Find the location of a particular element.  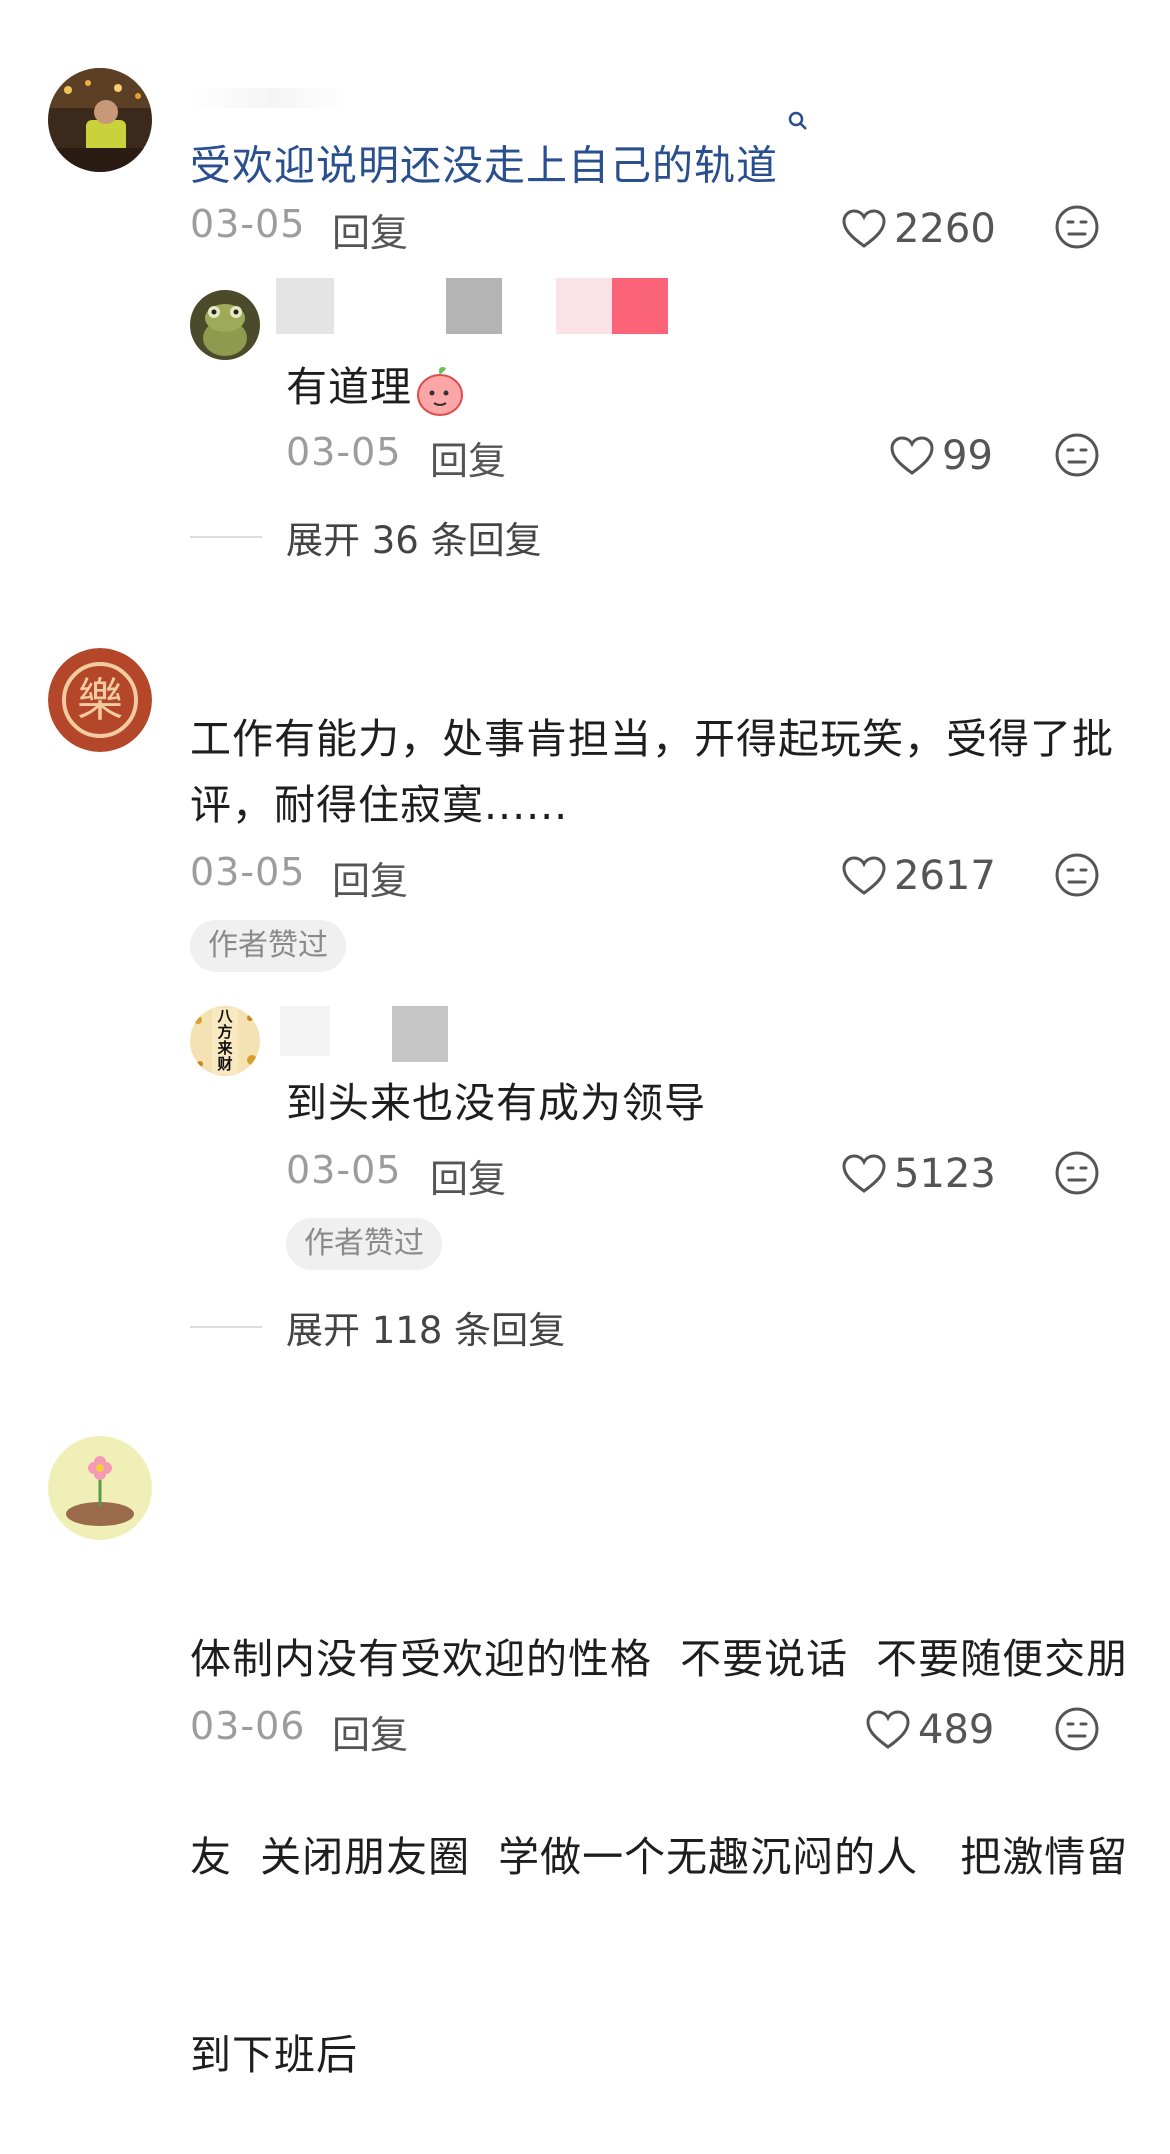

reply-text: 有道理 is located at coordinates (376, 387).